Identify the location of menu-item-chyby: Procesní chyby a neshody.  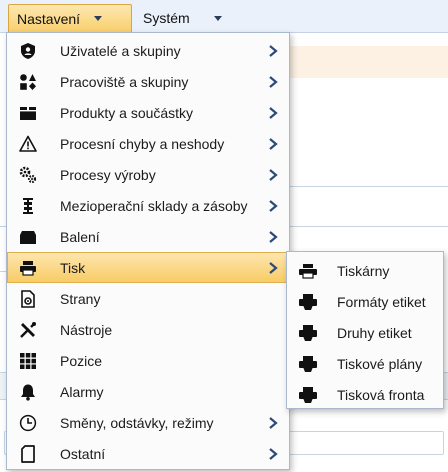
(148, 143).